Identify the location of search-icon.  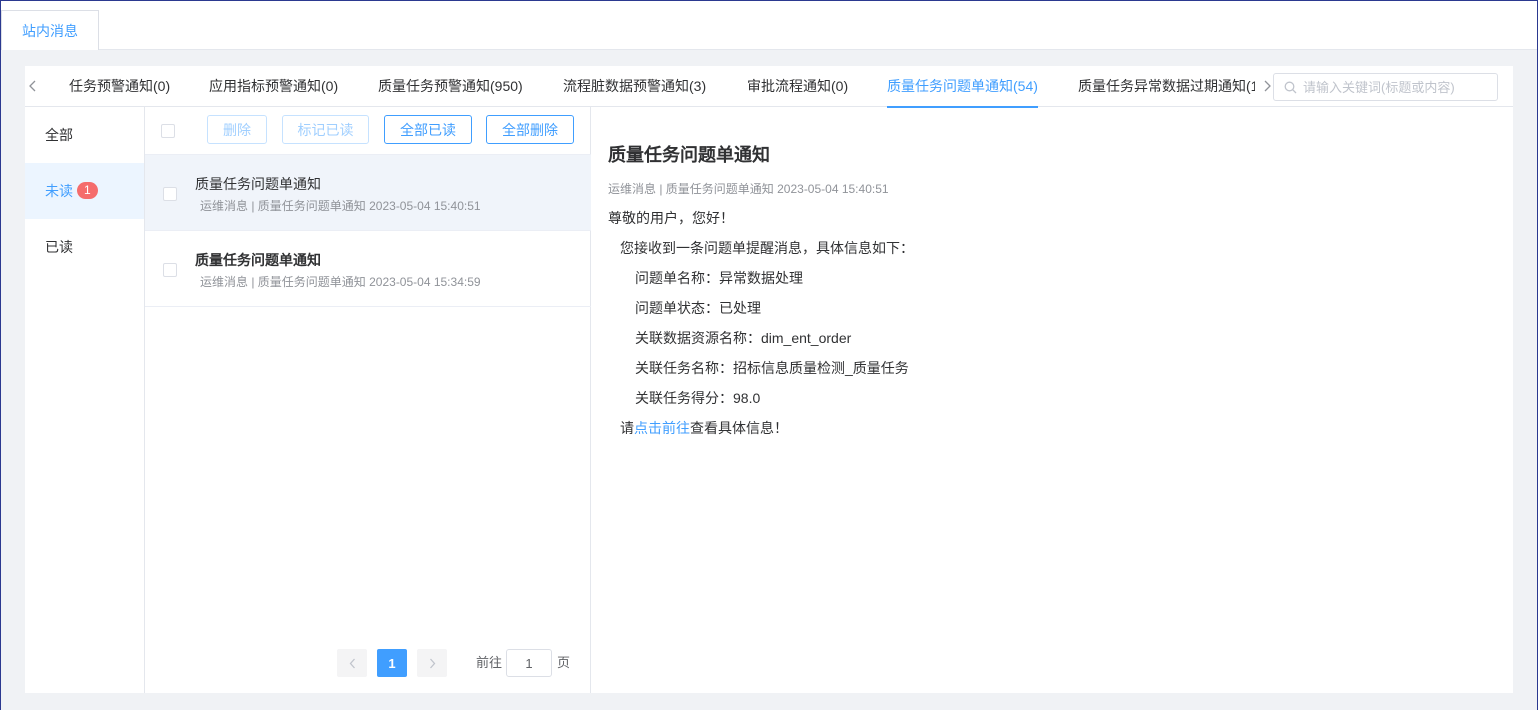
(1290, 87).